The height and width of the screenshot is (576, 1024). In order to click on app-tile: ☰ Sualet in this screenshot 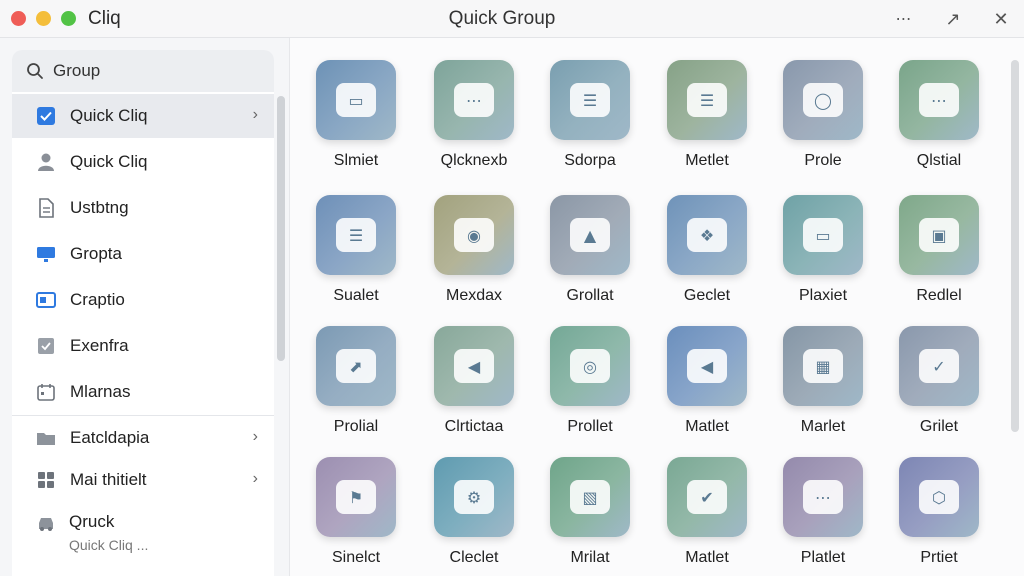, I will do `click(356, 260)`.